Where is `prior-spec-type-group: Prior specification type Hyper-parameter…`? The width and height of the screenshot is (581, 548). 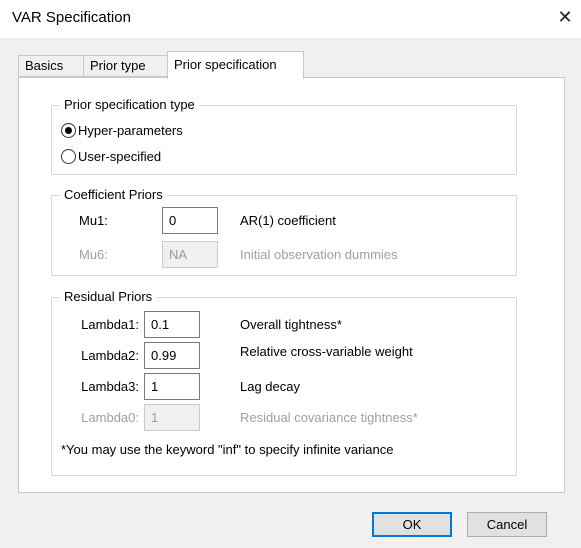
prior-spec-type-group: Prior specification type Hyper-parameter… is located at coordinates (284, 136).